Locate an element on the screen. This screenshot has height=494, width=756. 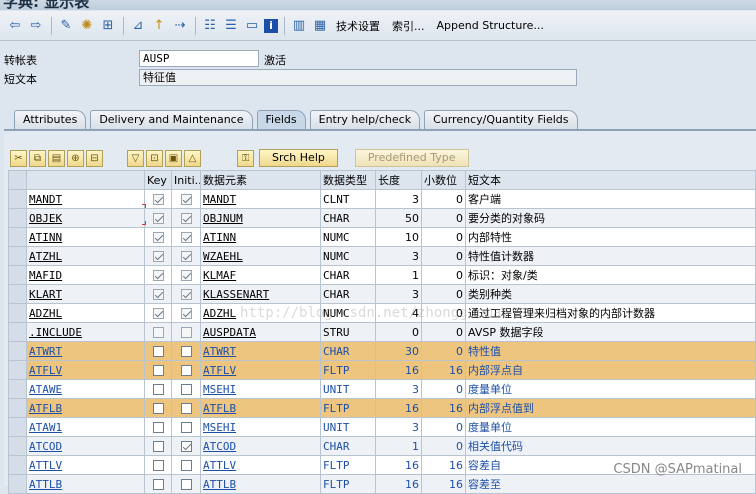
data-element: AUSPDATA is located at coordinates (229, 332).